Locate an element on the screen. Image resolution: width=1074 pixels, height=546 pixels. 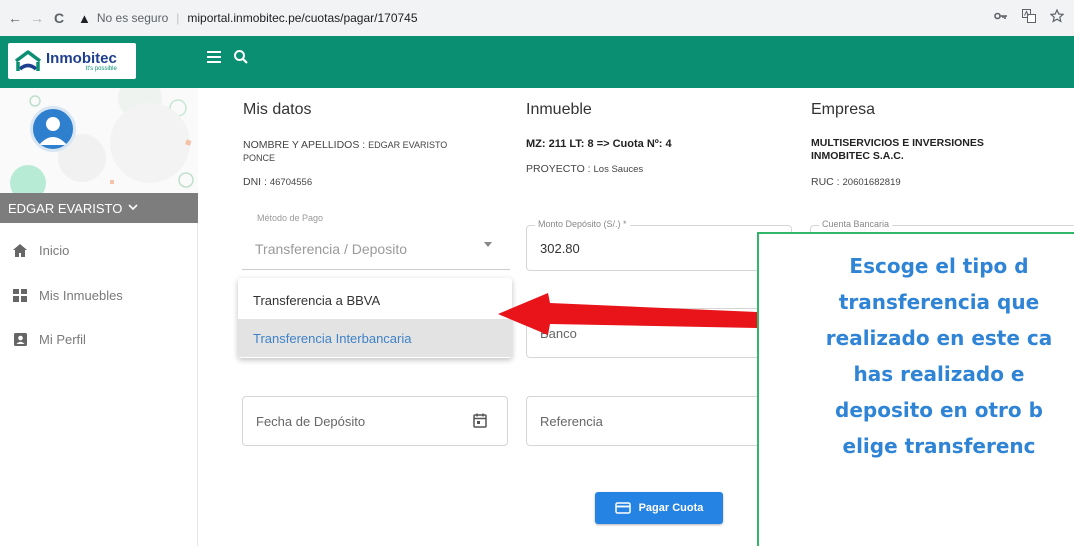
dni-info: DNI : 46704556 is located at coordinates (277, 182).